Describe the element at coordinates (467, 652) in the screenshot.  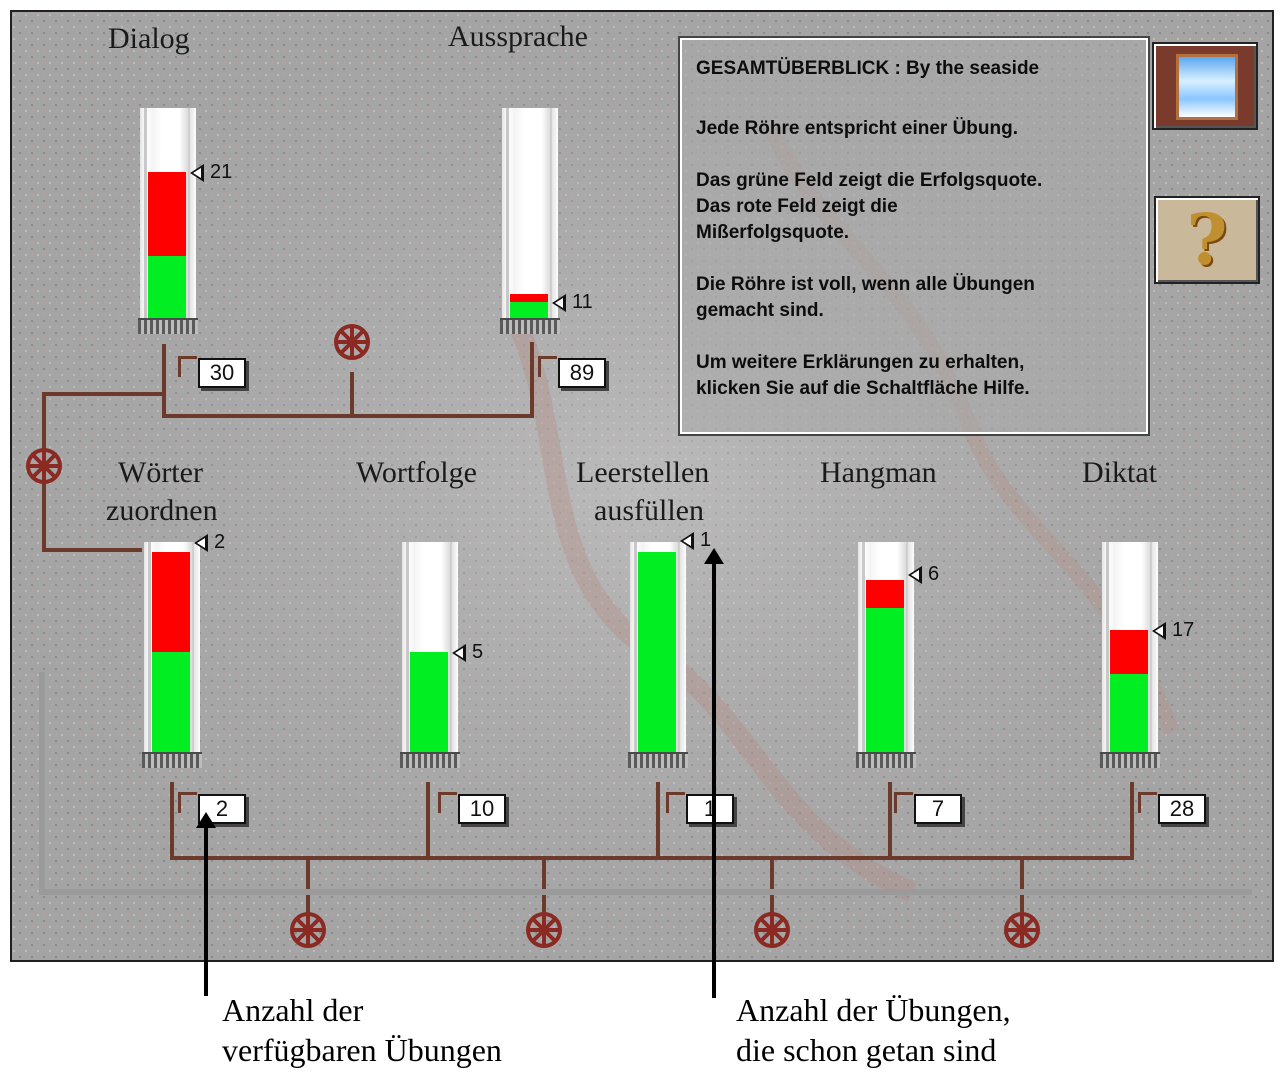
I see `done-count-wortfolge: 5` at that location.